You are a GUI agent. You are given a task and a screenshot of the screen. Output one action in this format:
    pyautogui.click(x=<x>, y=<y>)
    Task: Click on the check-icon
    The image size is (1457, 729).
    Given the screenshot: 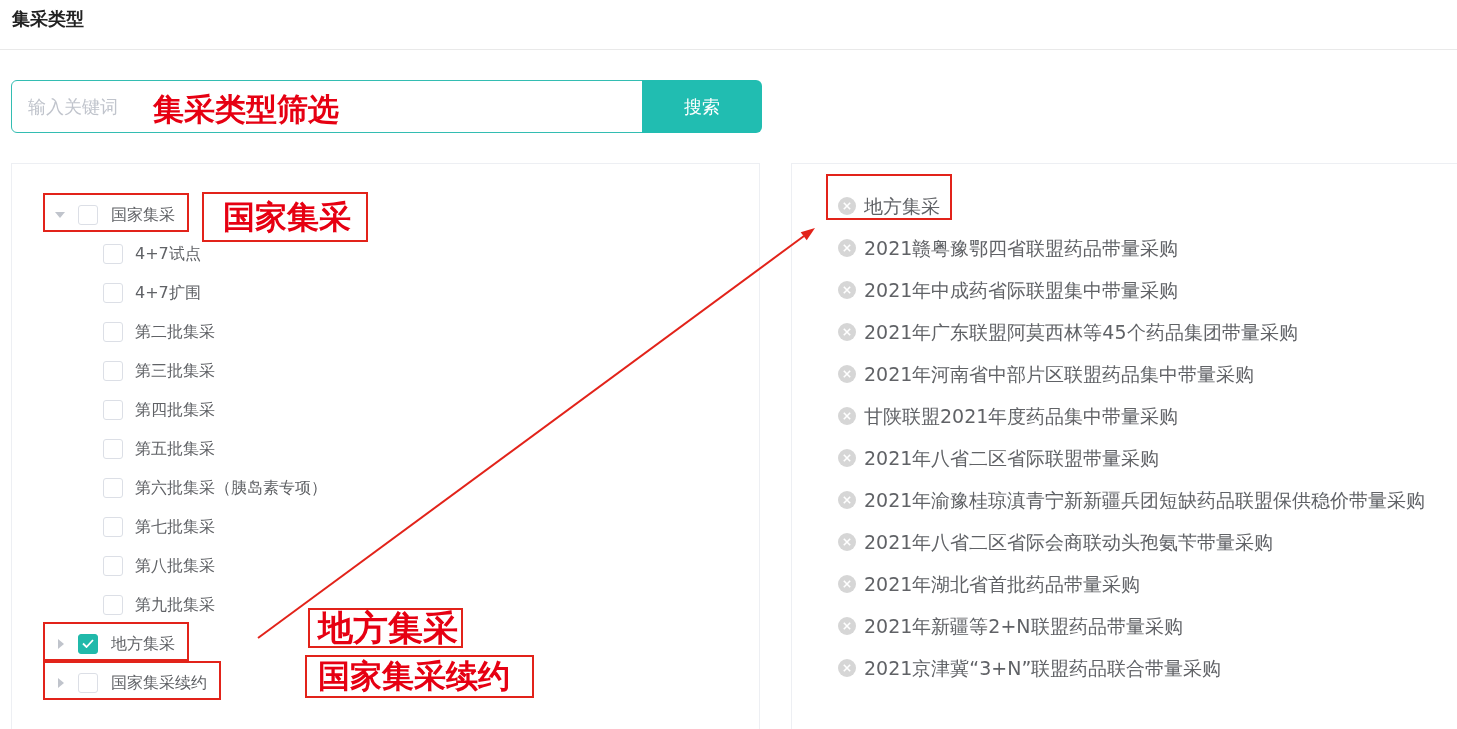 What is the action you would take?
    pyautogui.click(x=88, y=643)
    